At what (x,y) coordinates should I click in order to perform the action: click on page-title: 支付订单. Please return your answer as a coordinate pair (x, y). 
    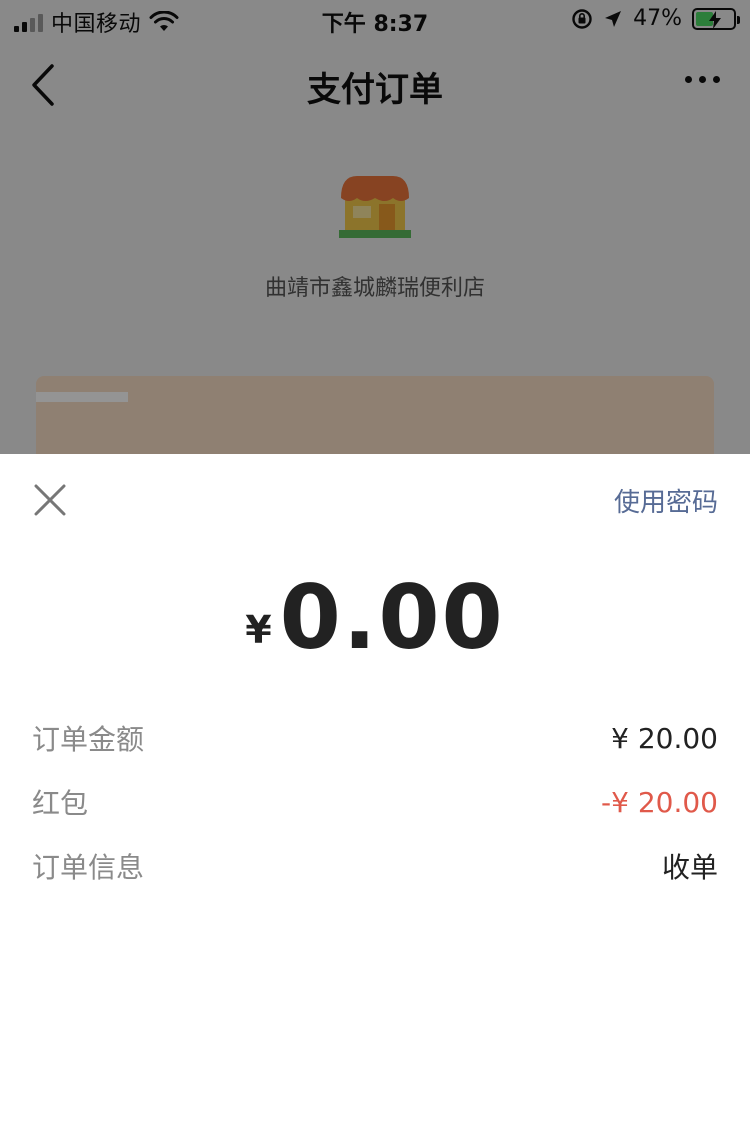
    Looking at the image, I should click on (375, 90).